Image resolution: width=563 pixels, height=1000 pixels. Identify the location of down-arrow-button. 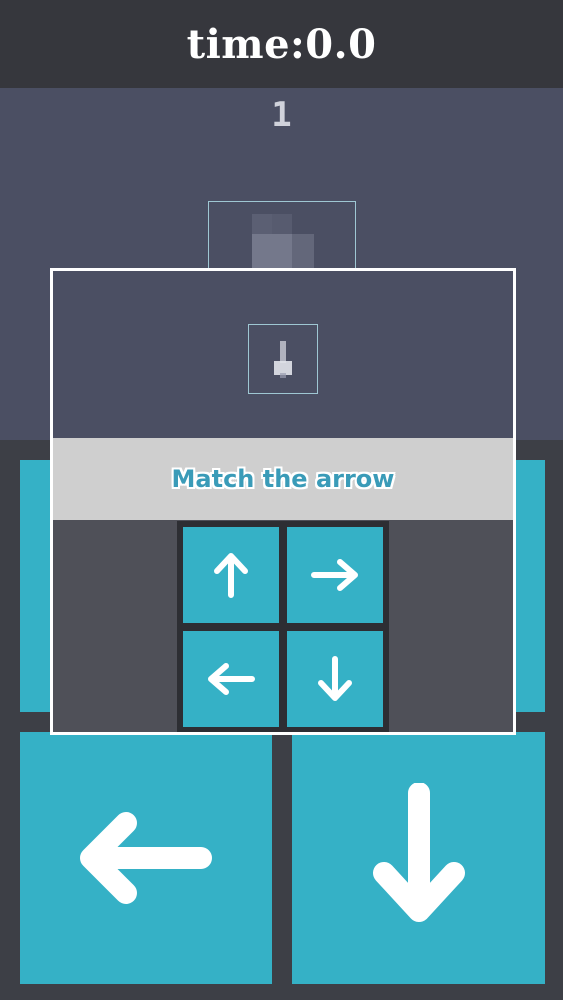
(418, 858).